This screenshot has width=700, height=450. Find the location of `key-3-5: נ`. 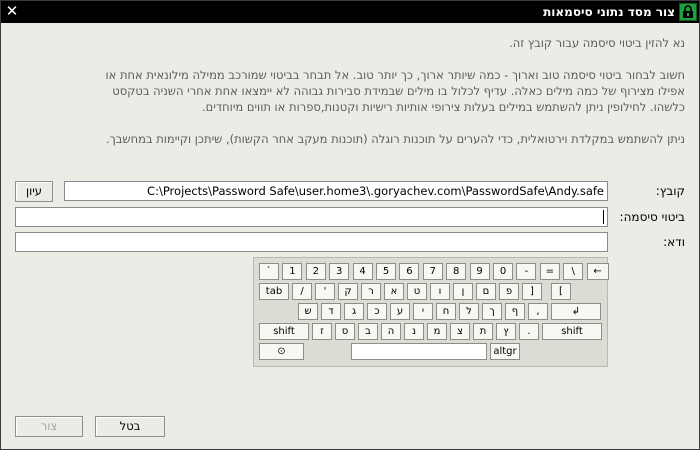

key-3-5: נ is located at coordinates (414, 331).